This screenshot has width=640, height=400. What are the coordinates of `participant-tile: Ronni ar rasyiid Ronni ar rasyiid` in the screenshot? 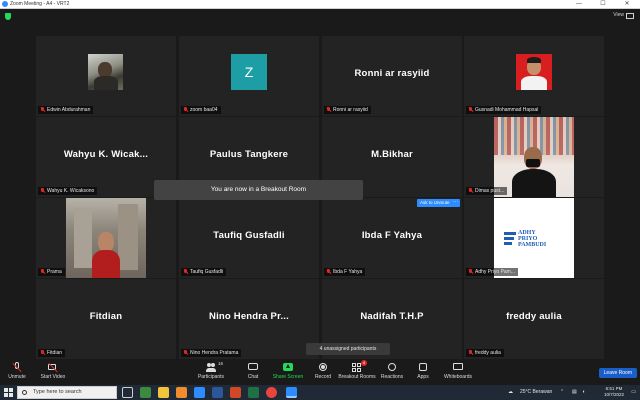 It's located at (392, 76).